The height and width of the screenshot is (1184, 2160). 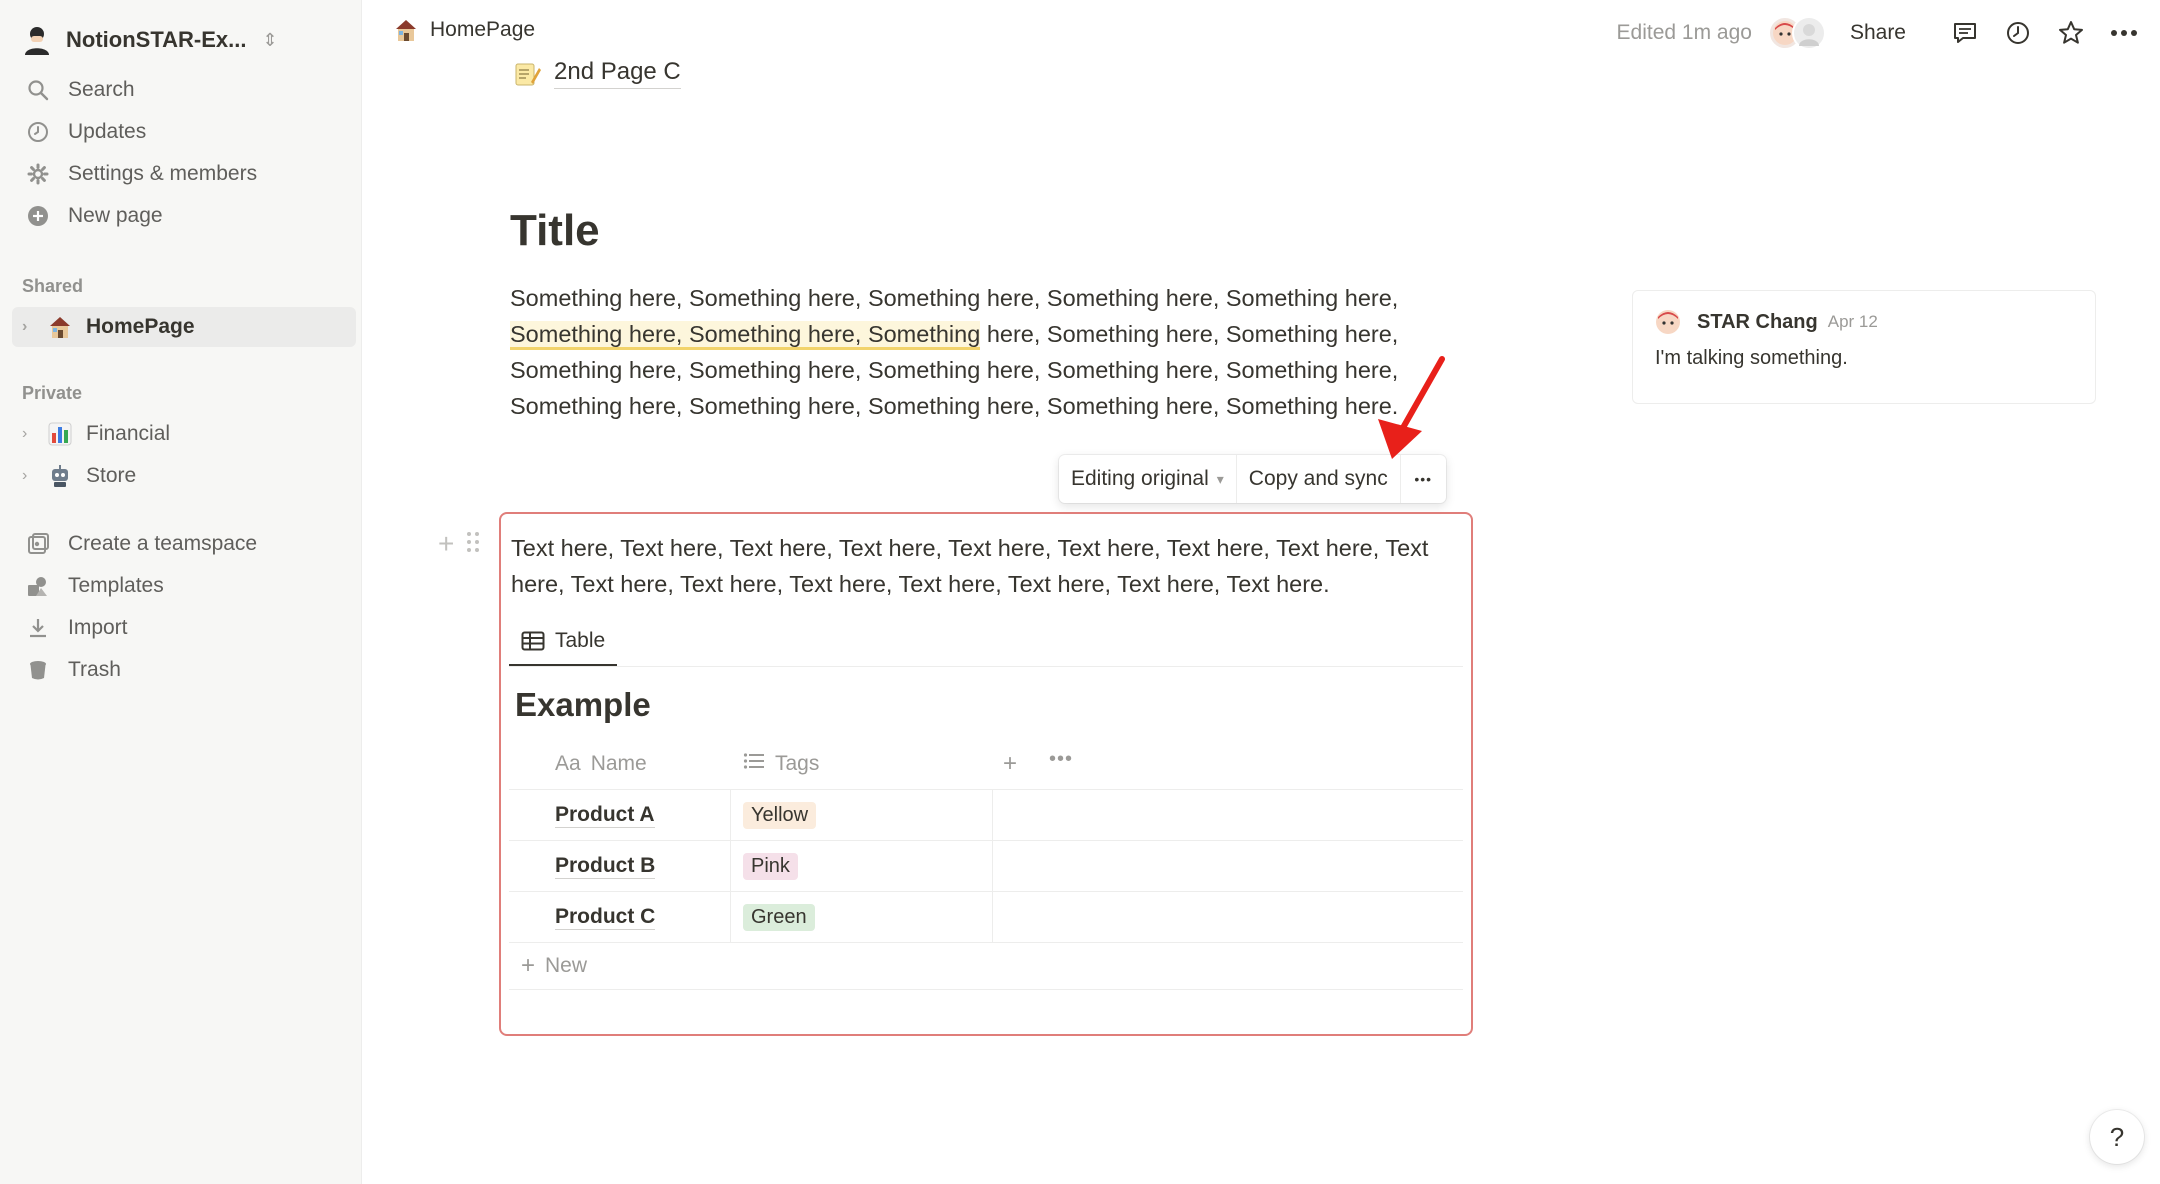 I want to click on column-header-tags: Tags, so click(x=862, y=763).